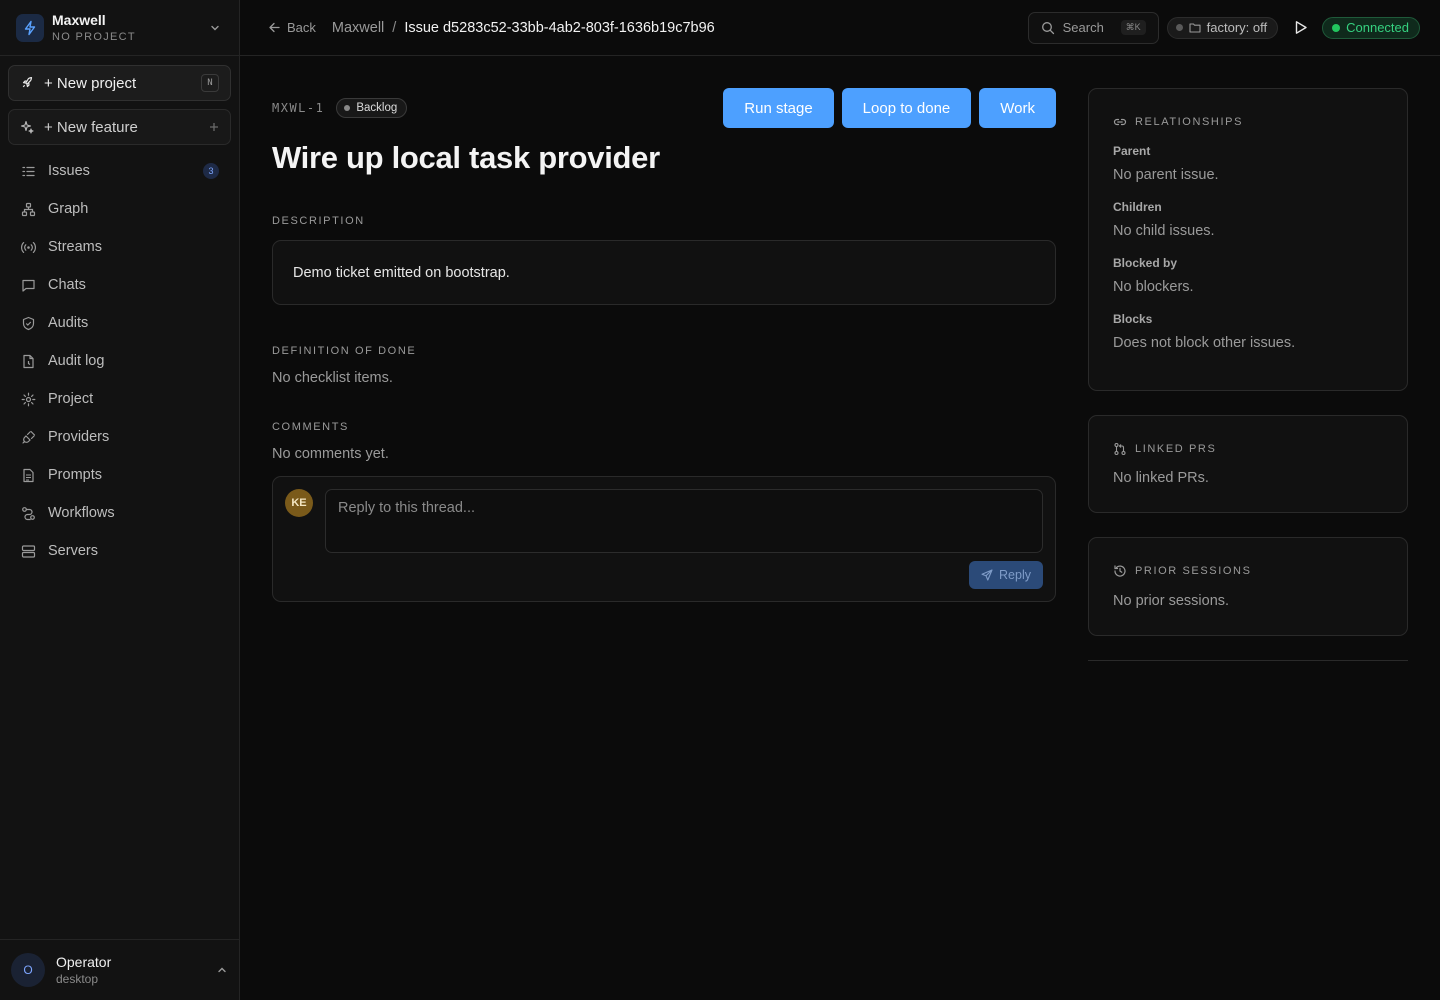  Describe the element at coordinates (1015, 575) in the screenshot. I see `reply-label: Reply` at that location.